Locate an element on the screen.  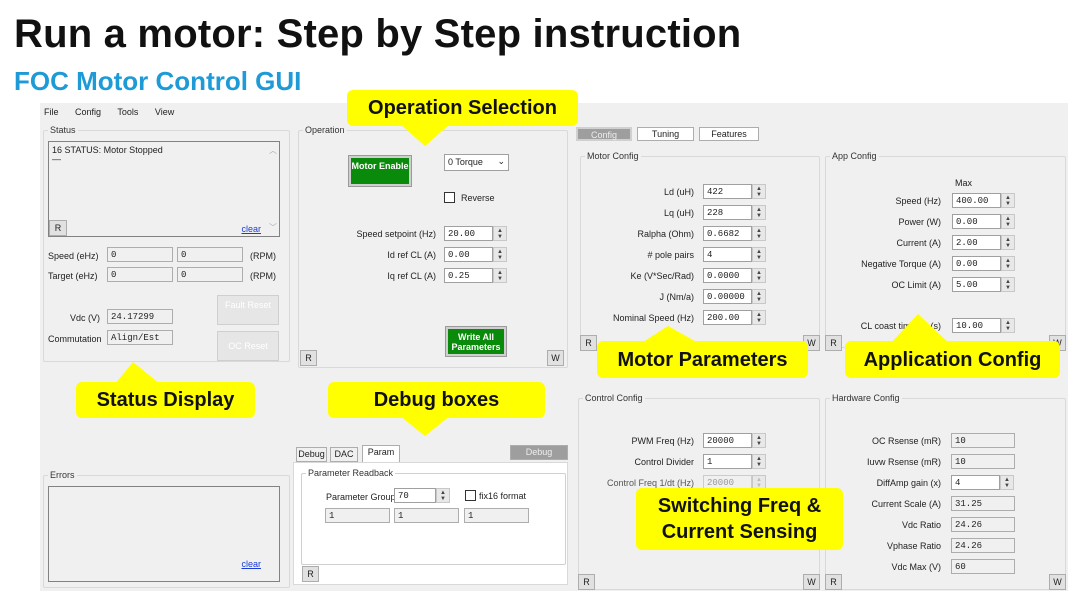
callout-debug-boxes: Debug boxes is located at coordinates (436, 400).